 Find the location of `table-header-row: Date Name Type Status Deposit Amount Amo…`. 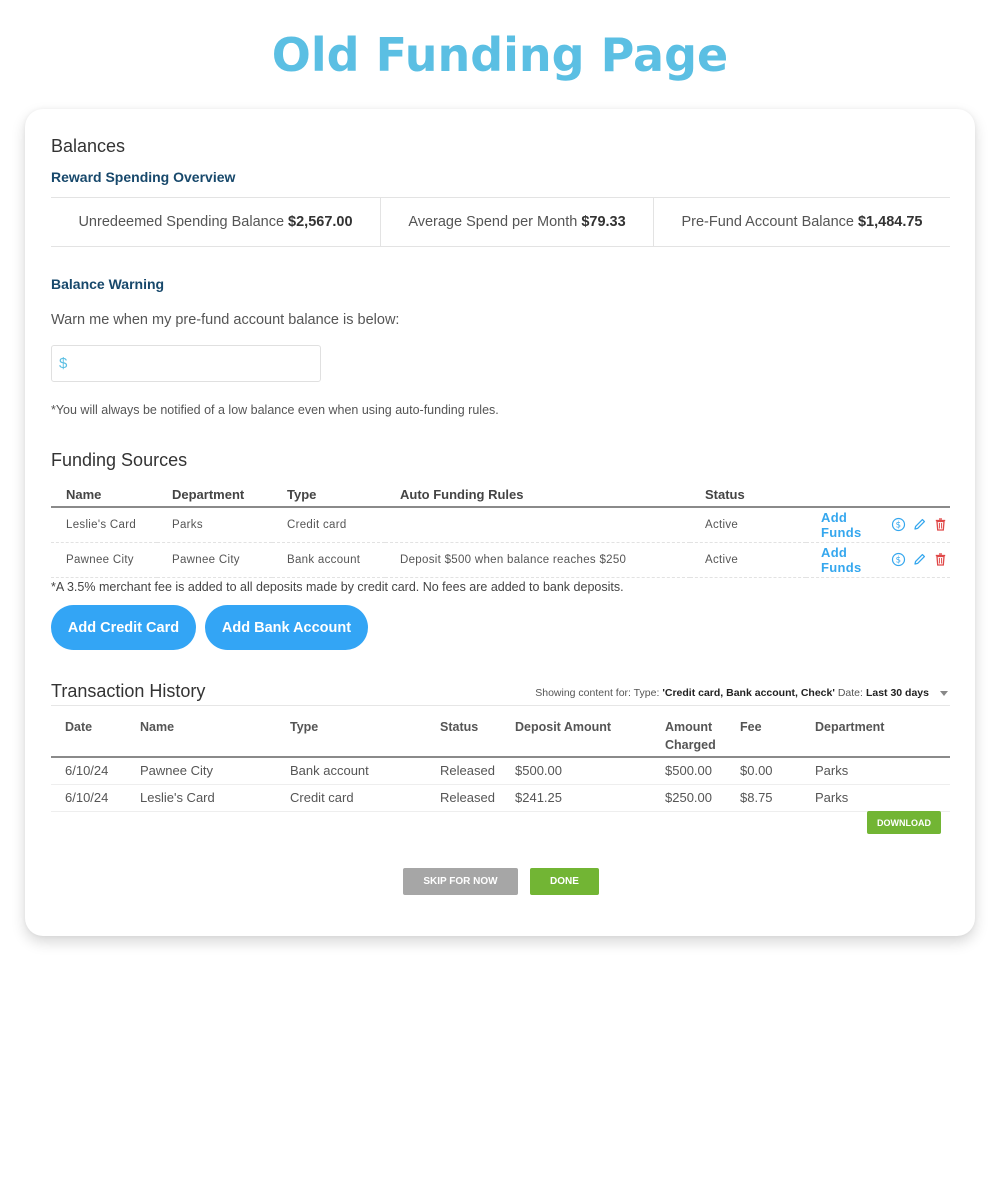

table-header-row: Date Name Type Status Deposit Amount Amo… is located at coordinates (500, 733).